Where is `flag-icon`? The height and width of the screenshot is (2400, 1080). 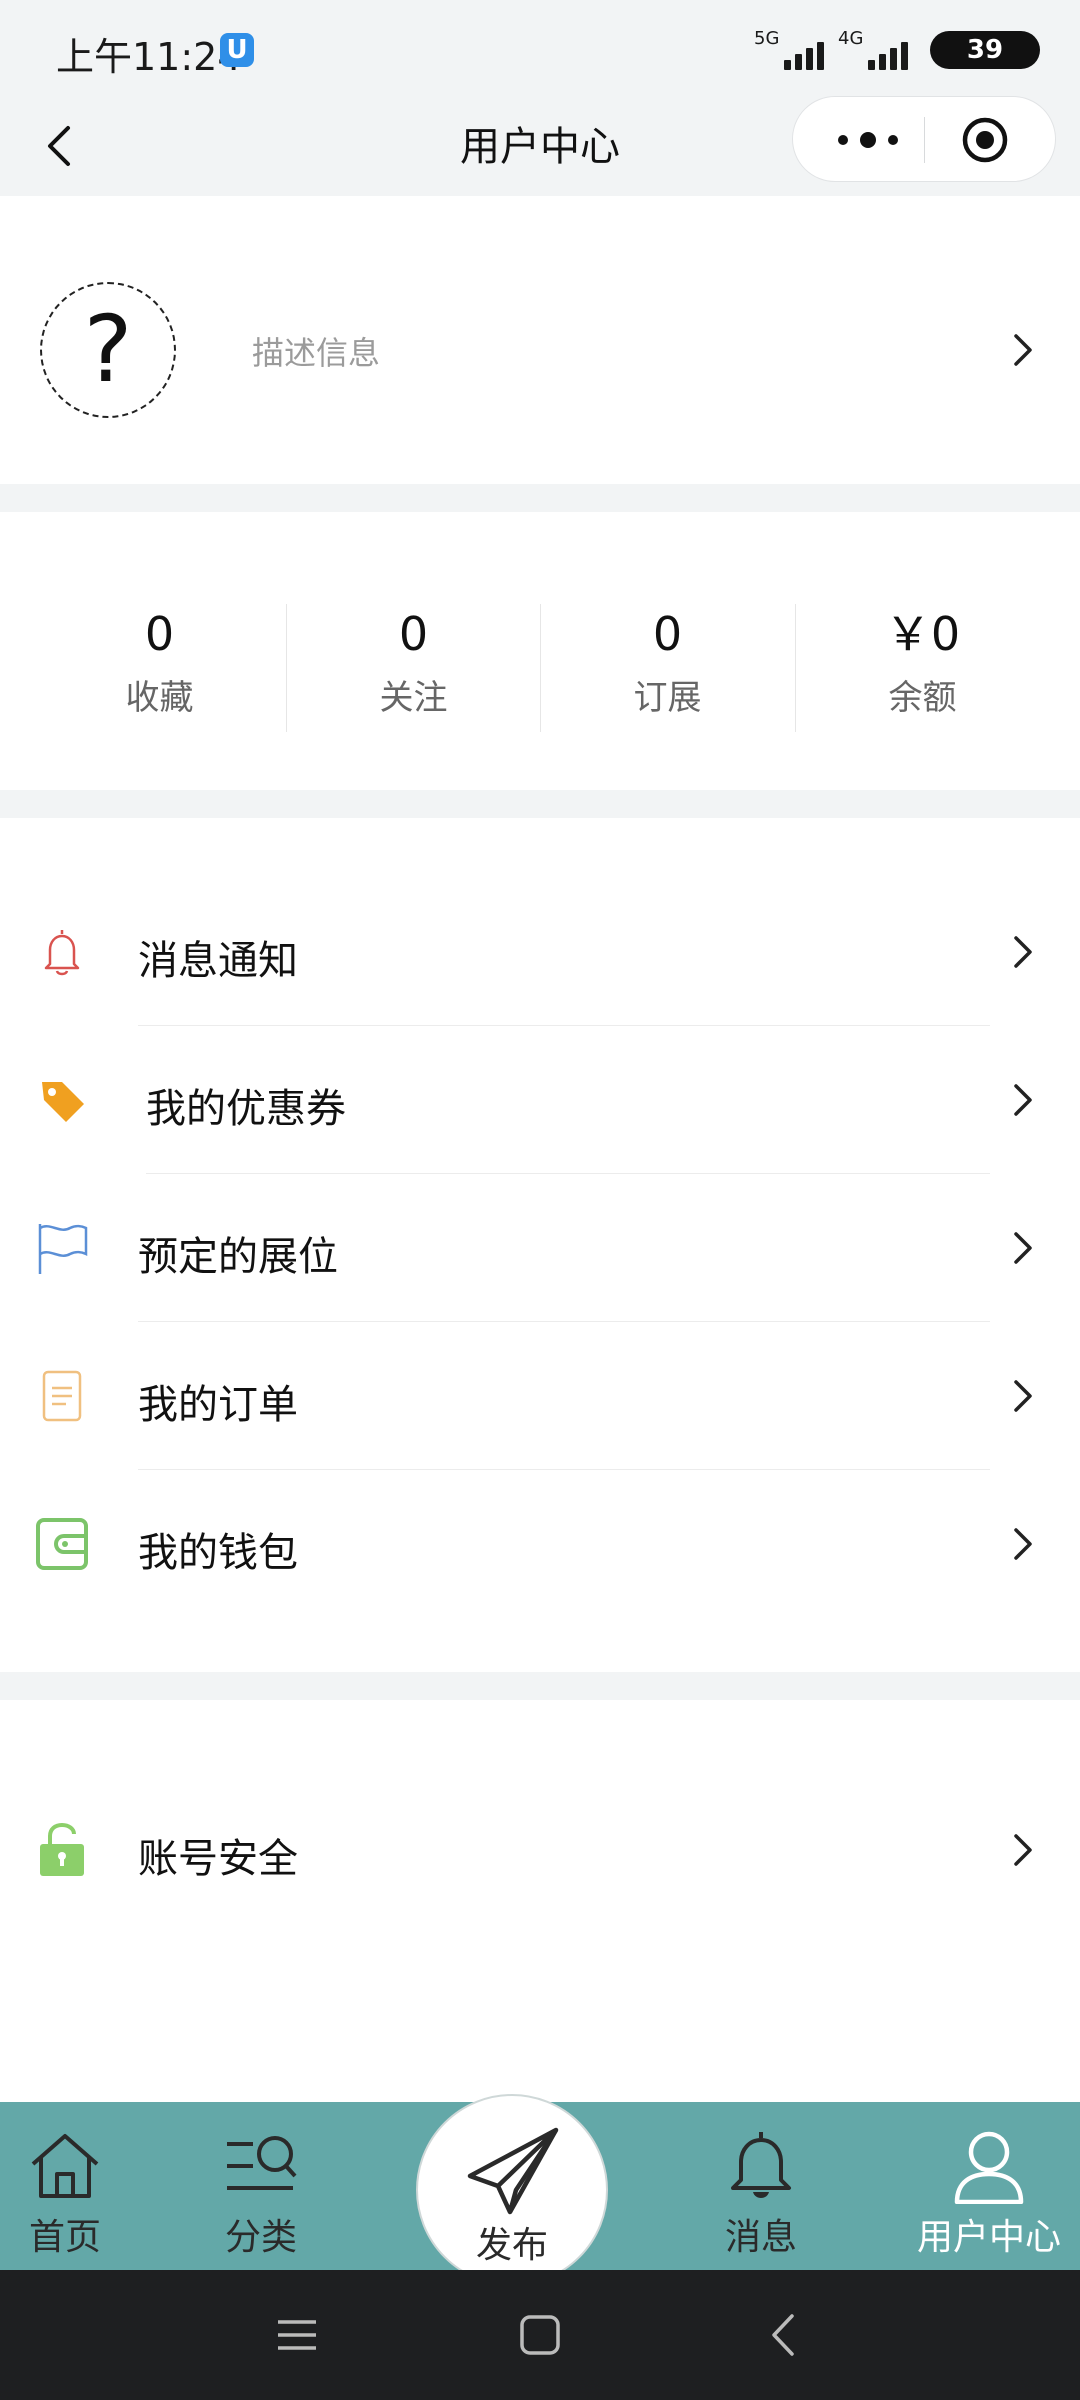 flag-icon is located at coordinates (63, 1249).